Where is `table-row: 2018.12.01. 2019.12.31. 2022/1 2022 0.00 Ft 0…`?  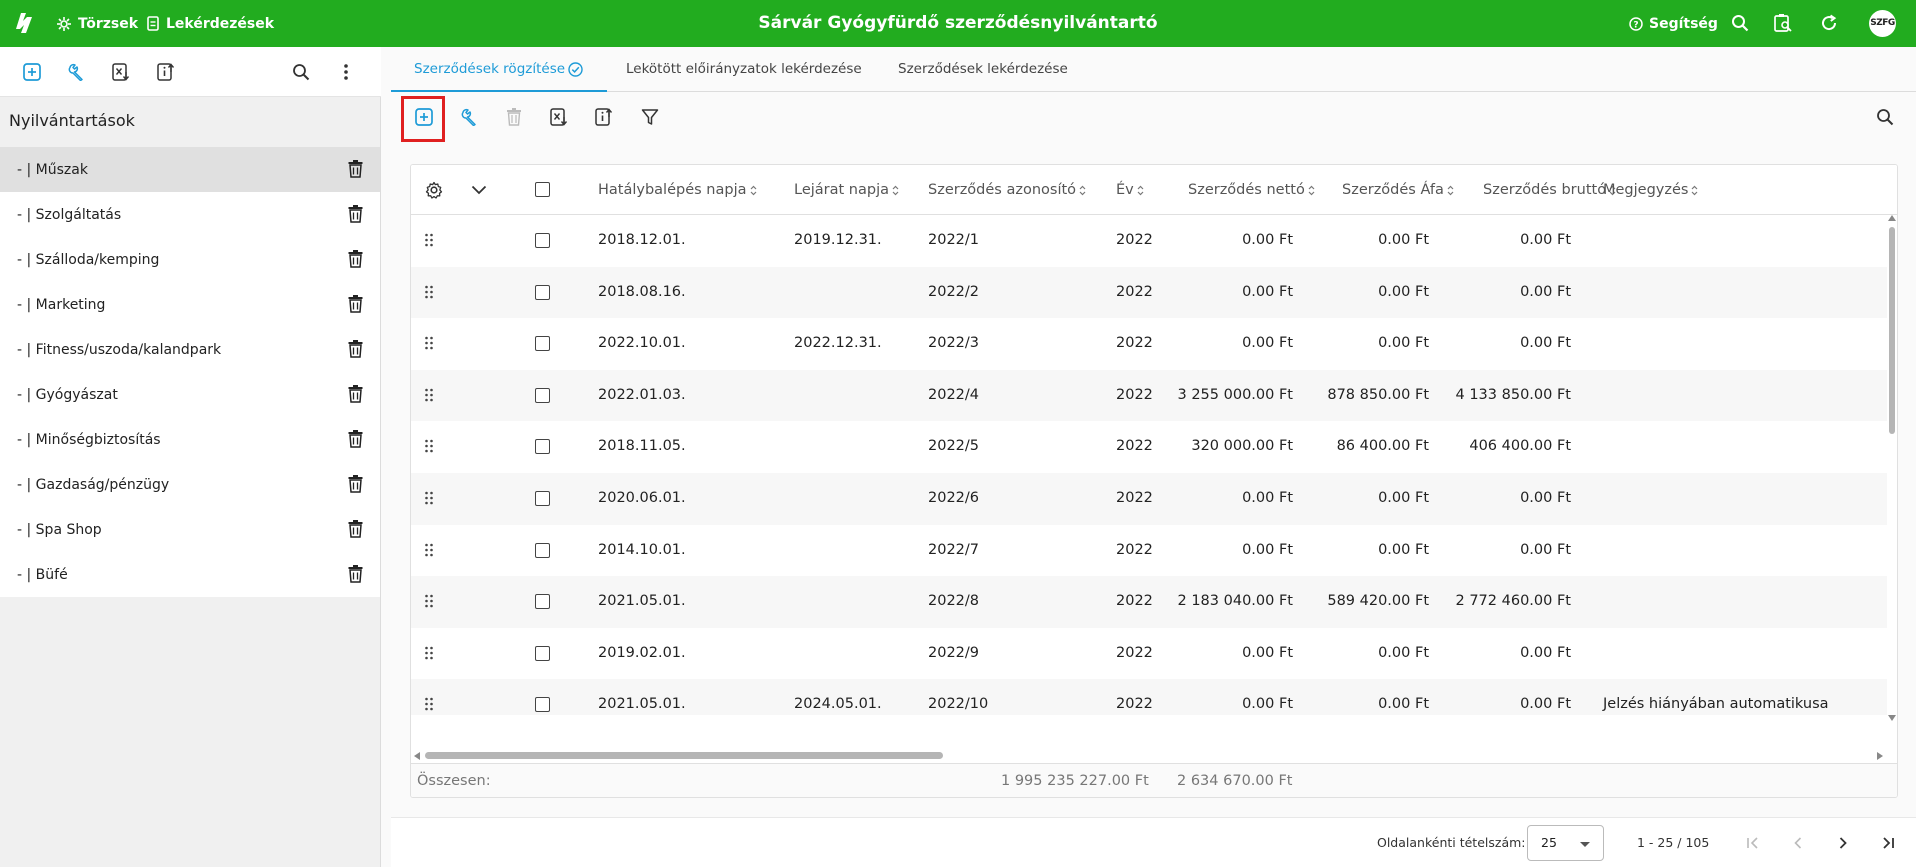
table-row: 2018.12.01. 2019.12.31. 2022/1 2022 0.00 Ft 0… is located at coordinates (1149, 241).